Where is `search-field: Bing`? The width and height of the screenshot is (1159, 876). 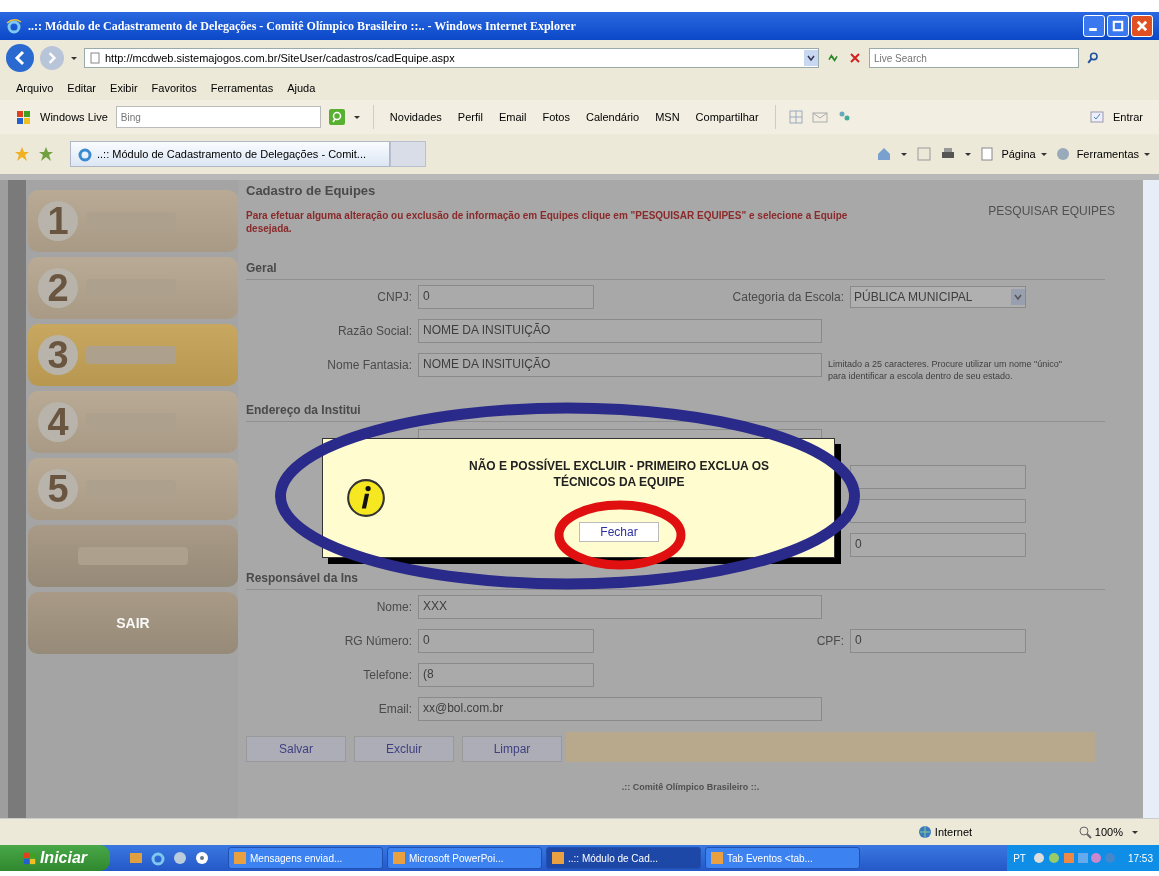
search-field: Bing is located at coordinates (218, 117).